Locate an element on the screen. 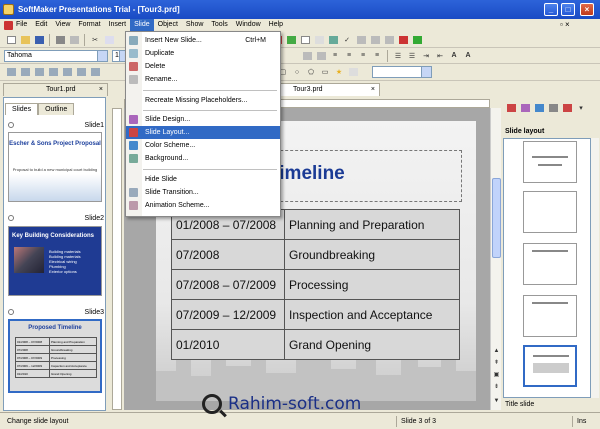  align-tool-icon is located at coordinates (95, 72).